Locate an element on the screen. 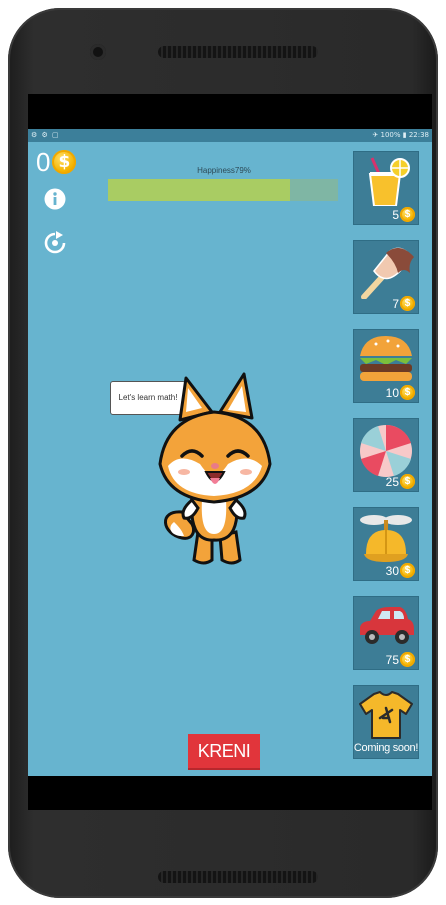  propeller-cap-icon is located at coordinates (386, 538).